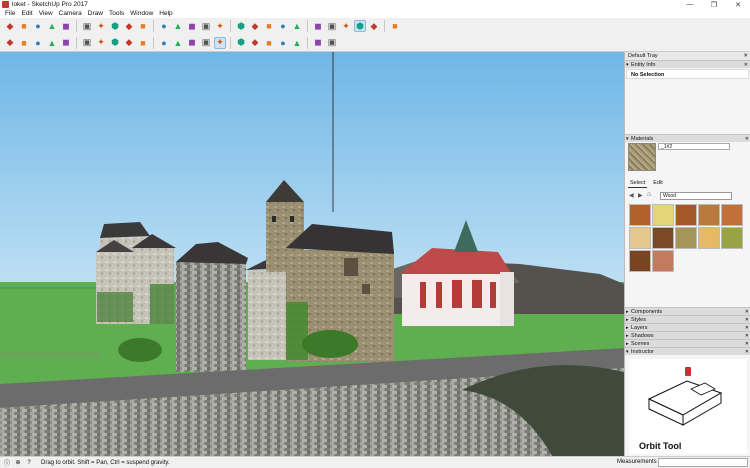  Describe the element at coordinates (24, 43) in the screenshot. I see `eraser-icon: ■` at that location.